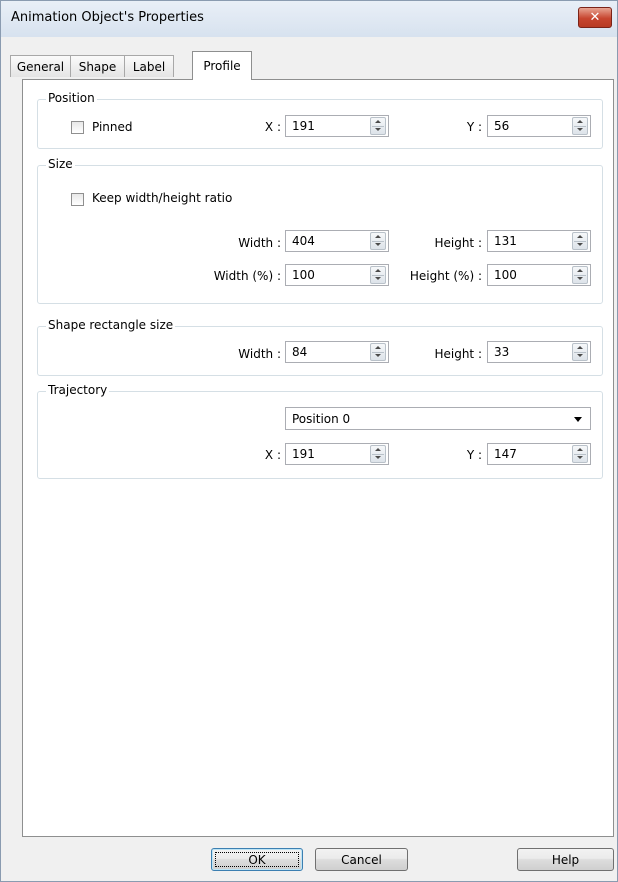 This screenshot has height=882, width=618. Describe the element at coordinates (458, 243) in the screenshot. I see `height-label: Height :` at that location.